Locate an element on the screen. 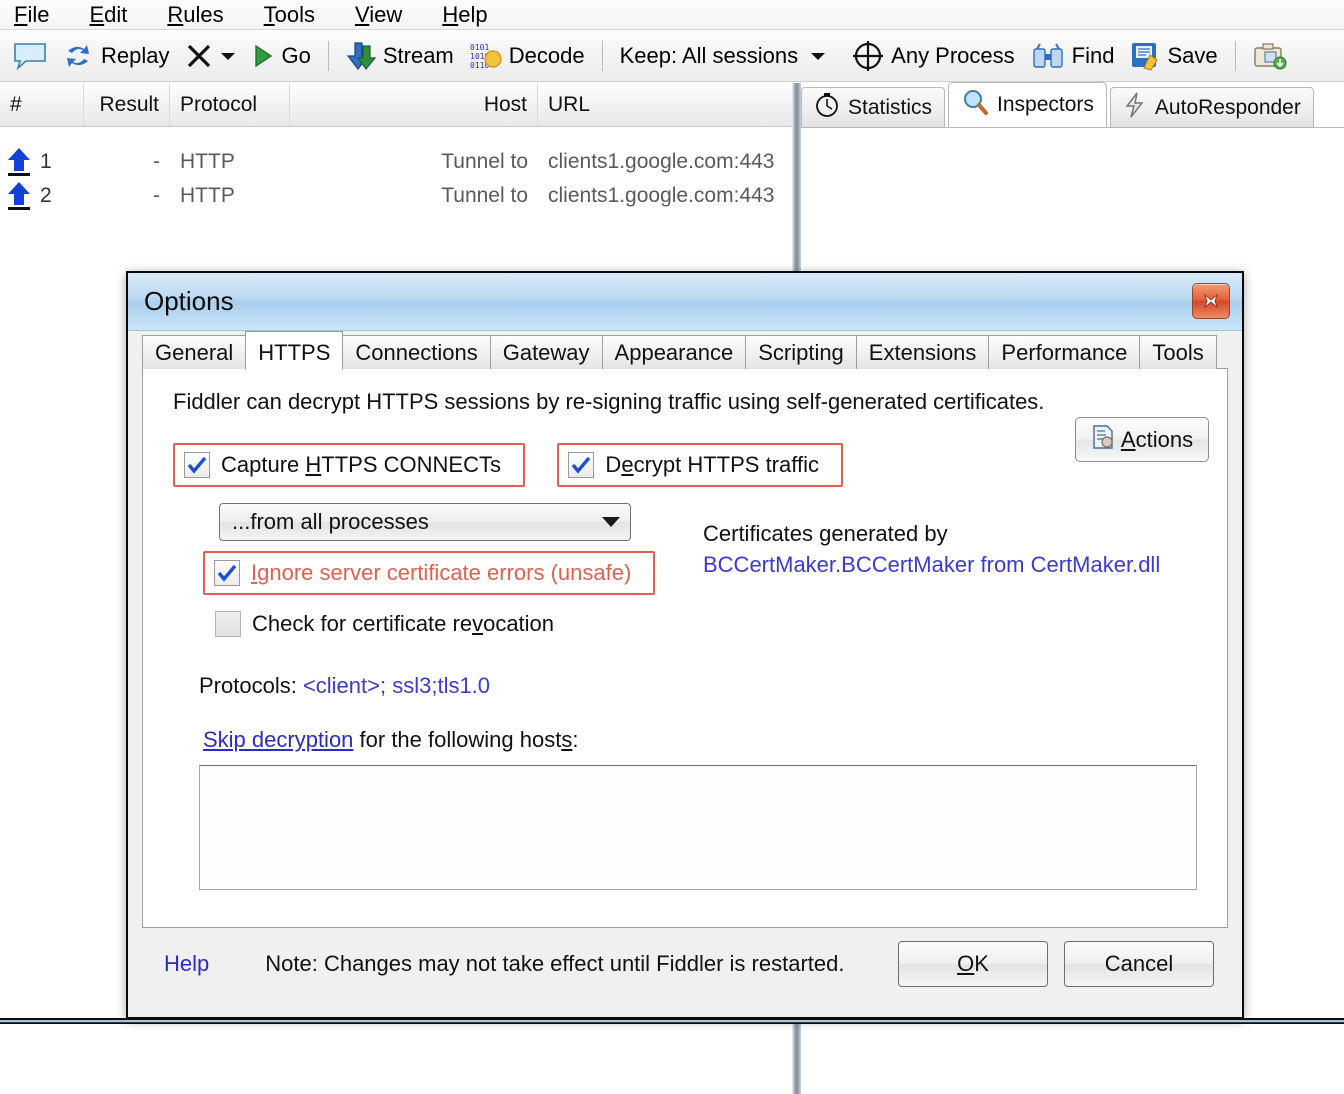 Image resolution: width=1344 pixels, height=1094 pixels. menu-item-edit: Edit is located at coordinates (108, 15).